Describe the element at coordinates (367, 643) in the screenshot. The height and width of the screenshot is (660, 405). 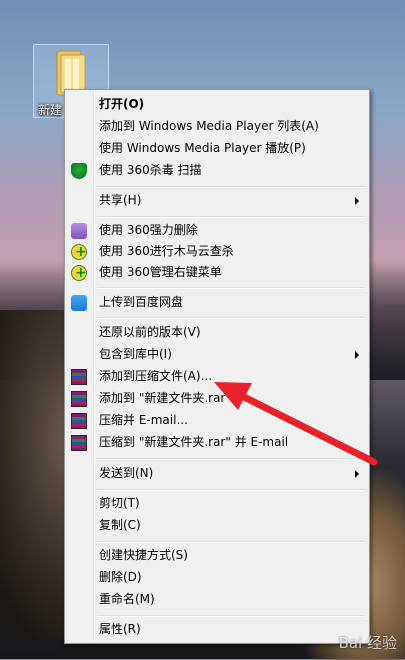
I see `watermark: Bai 经验` at that location.